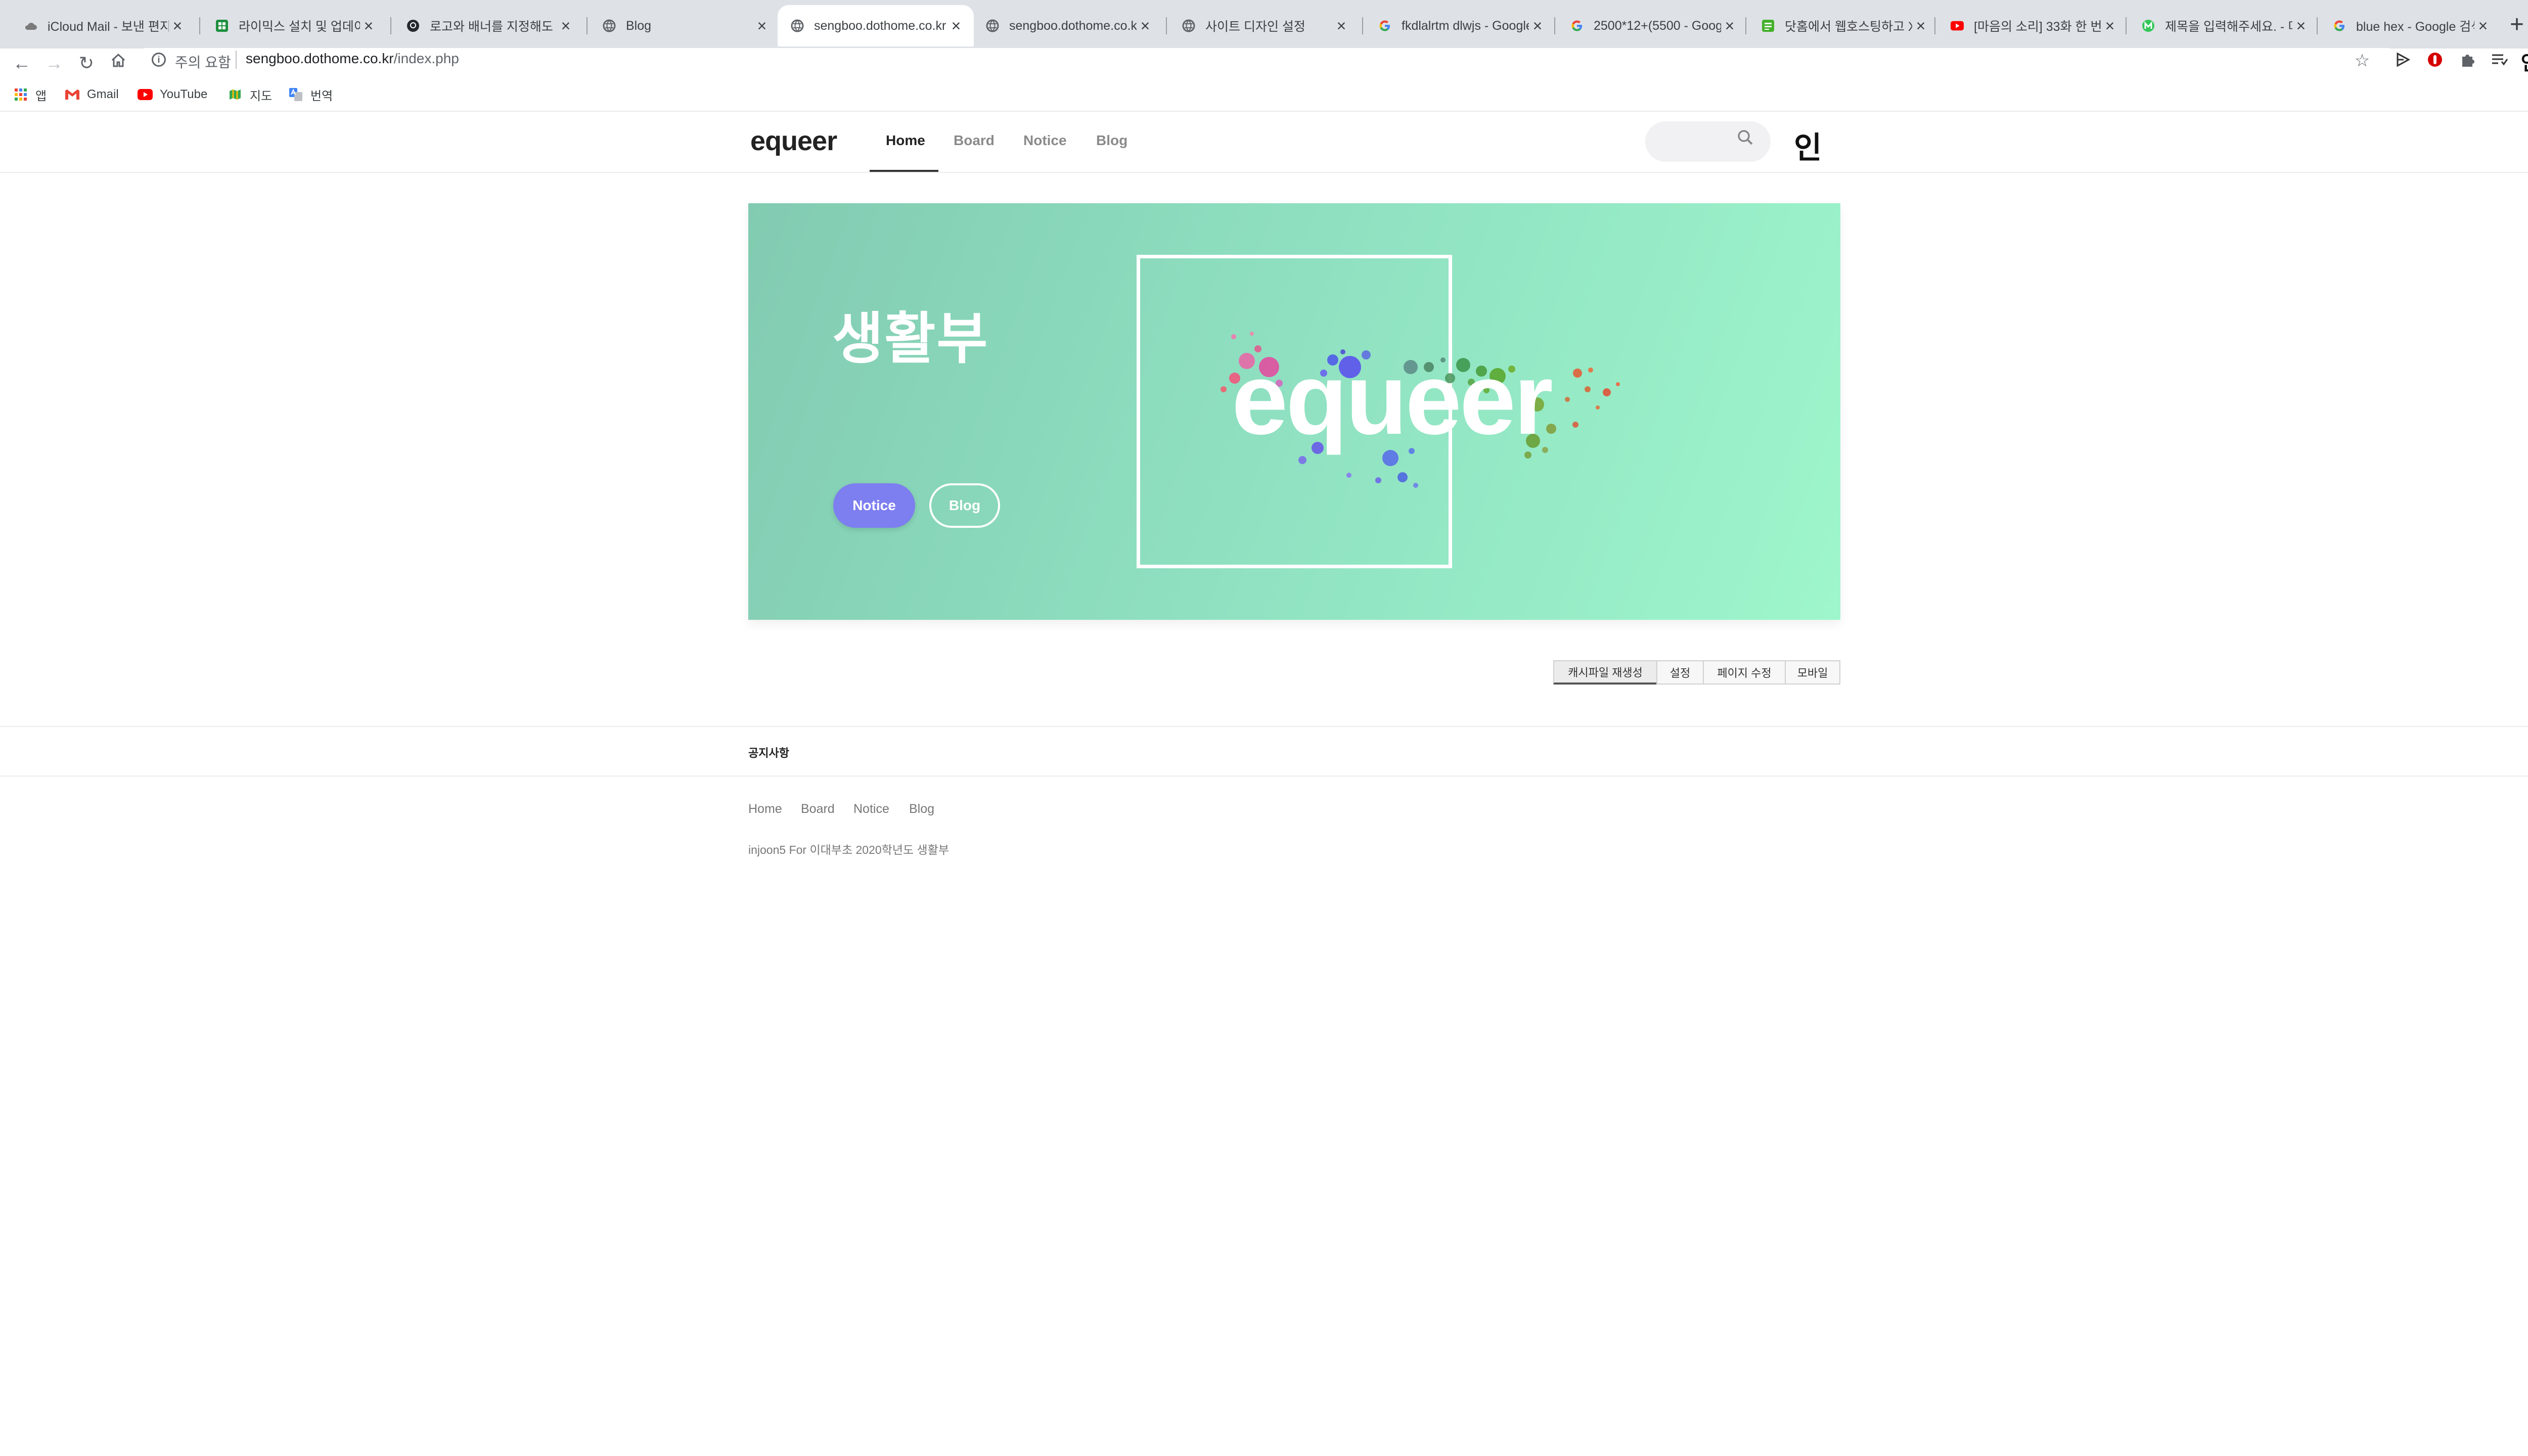  I want to click on bookmark-translate: 번역, so click(311, 94).